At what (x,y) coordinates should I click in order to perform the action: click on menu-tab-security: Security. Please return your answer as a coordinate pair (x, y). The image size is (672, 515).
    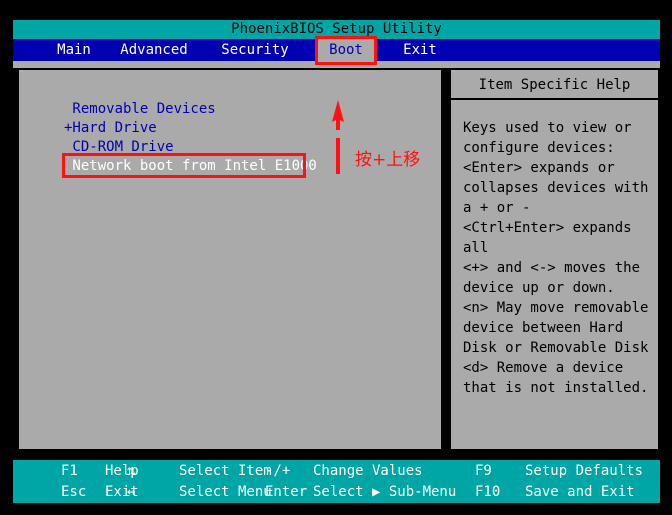
    Looking at the image, I should click on (255, 50).